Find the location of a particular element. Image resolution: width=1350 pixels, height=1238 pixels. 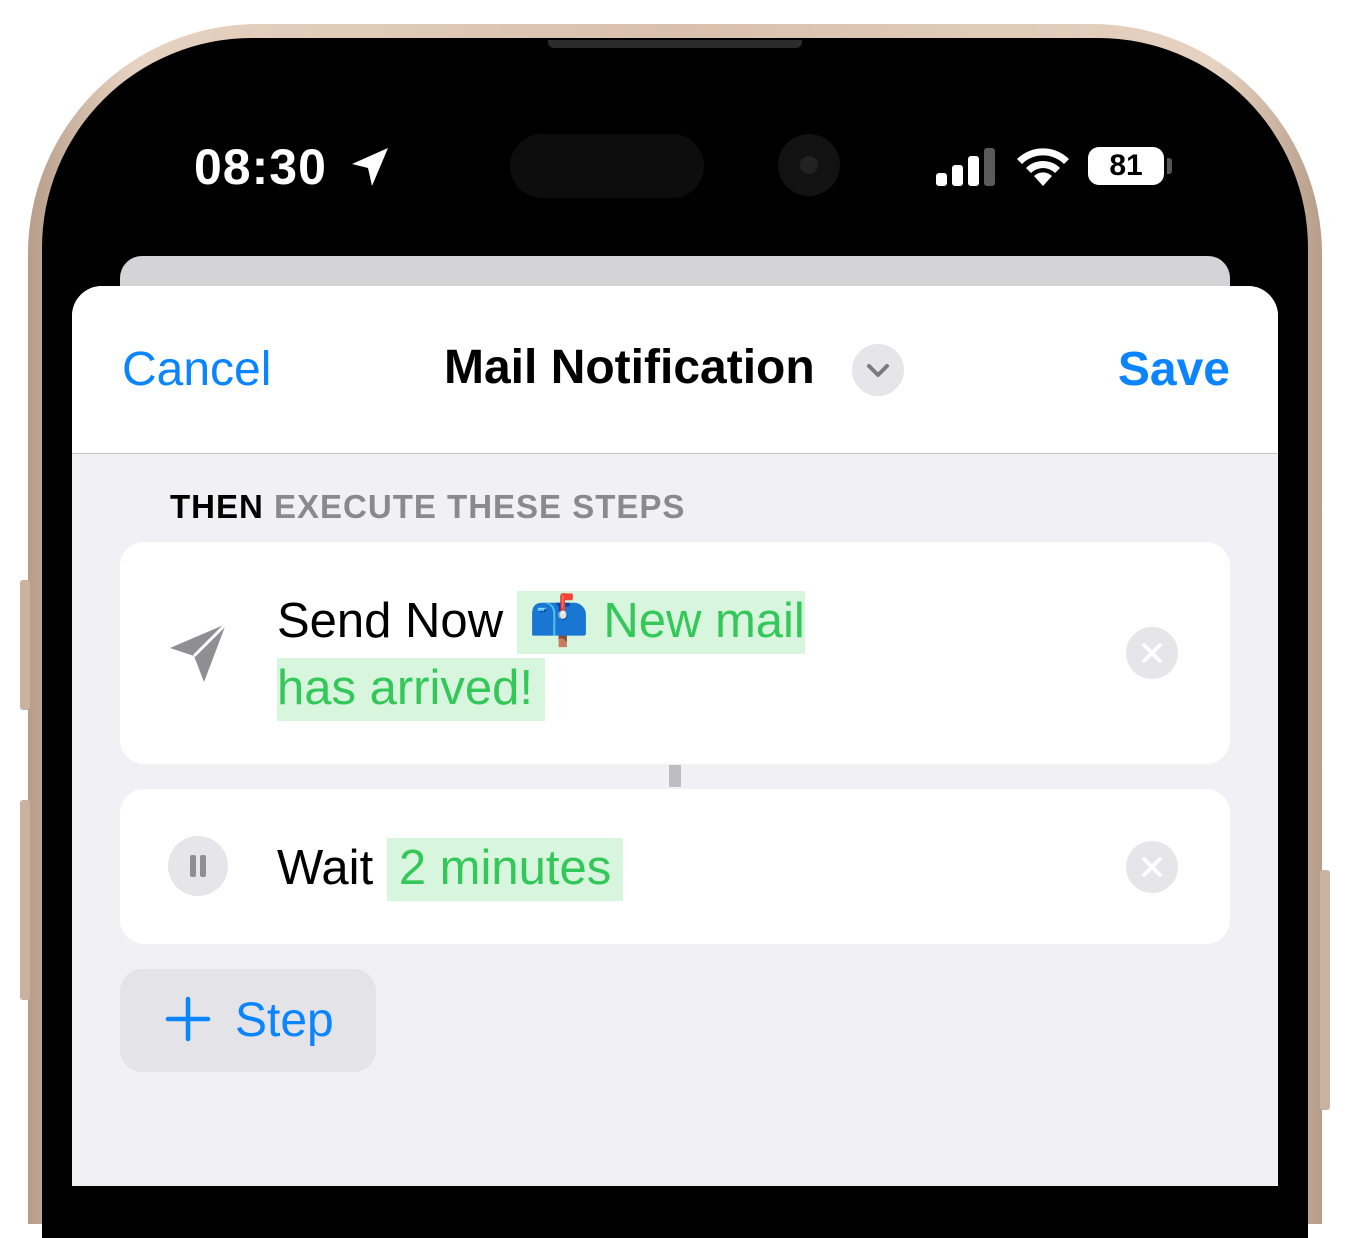

pause-icon is located at coordinates (198, 866).